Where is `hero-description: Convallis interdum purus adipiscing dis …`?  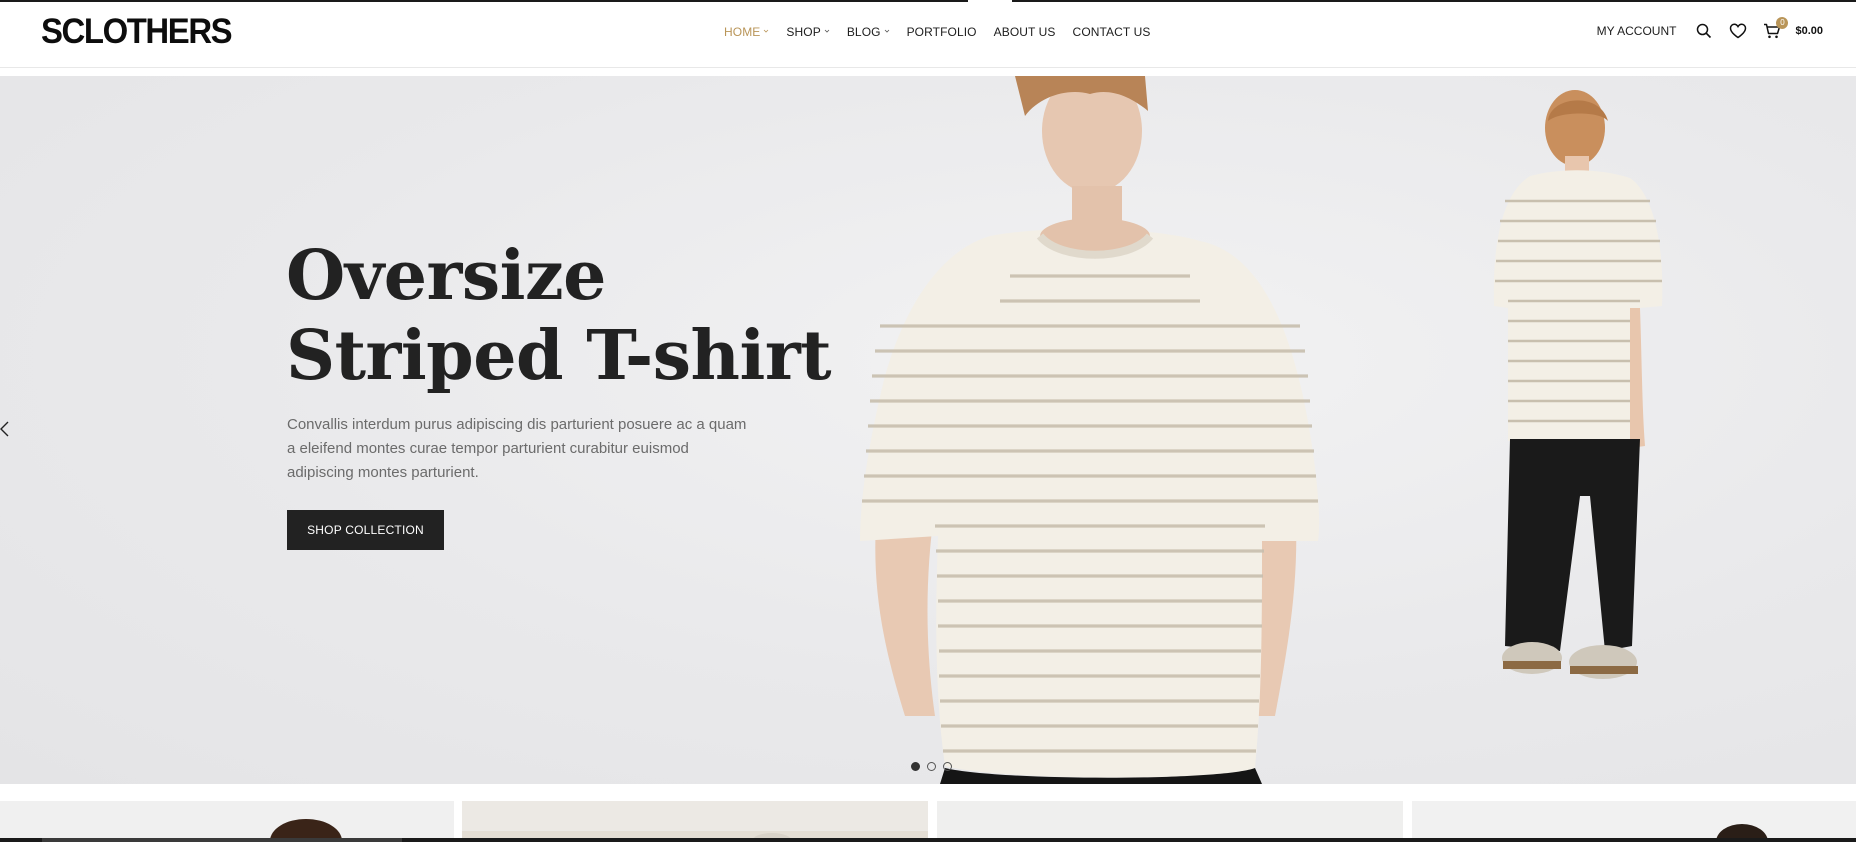
hero-description: Convallis interdum purus adipiscing dis … is located at coordinates (517, 448).